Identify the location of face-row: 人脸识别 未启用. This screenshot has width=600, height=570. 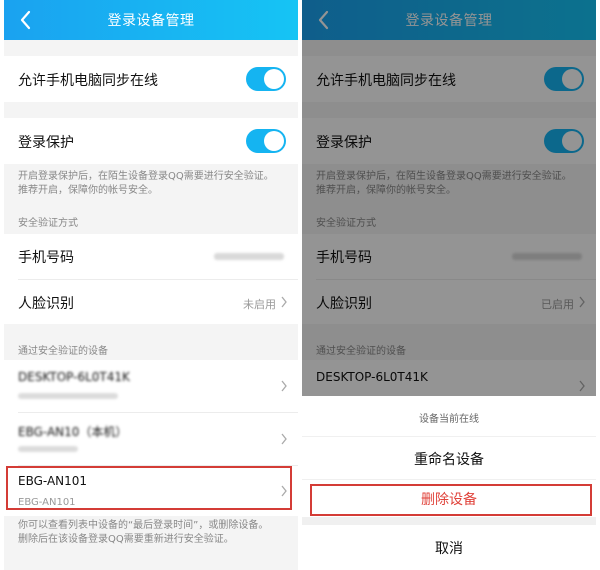
(151, 302).